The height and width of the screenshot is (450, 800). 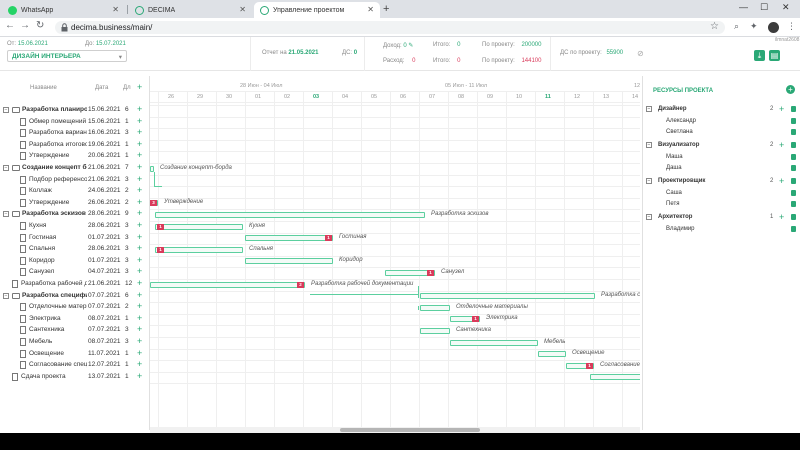 What do you see at coordinates (58, 318) in the screenshot?
I see `task-name: Электрика` at bounding box center [58, 318].